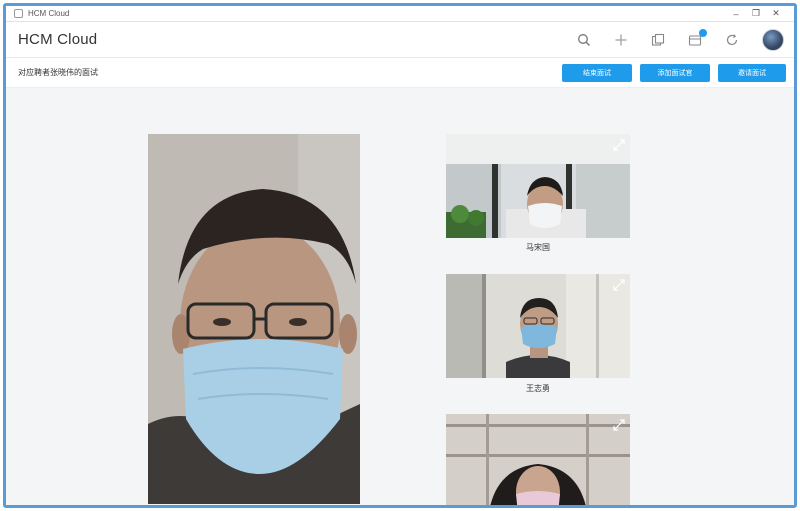 This screenshot has width=800, height=511. Describe the element at coordinates (538, 388) in the screenshot. I see `participant-name-2: 王志勇` at that location.